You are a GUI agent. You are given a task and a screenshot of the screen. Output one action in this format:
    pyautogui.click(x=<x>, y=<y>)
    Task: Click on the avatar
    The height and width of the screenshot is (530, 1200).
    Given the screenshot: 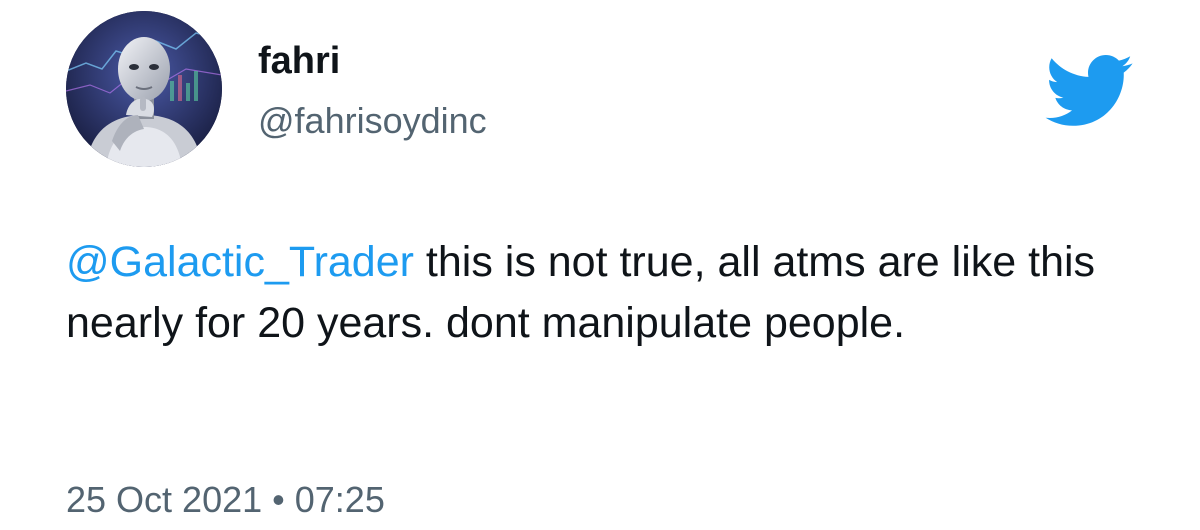 What is the action you would take?
    pyautogui.click(x=144, y=89)
    